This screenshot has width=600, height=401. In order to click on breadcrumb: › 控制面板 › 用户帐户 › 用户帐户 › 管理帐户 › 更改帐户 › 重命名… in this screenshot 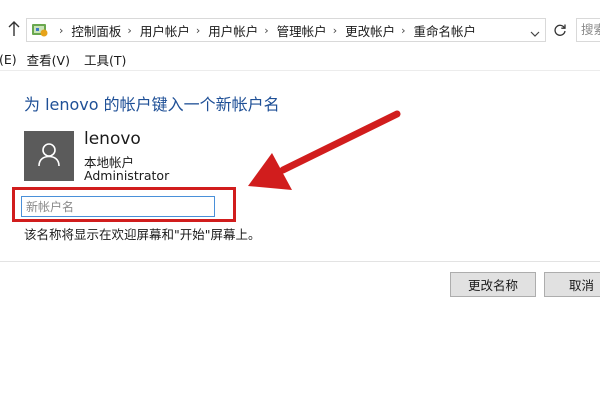, I will do `click(264, 30)`.